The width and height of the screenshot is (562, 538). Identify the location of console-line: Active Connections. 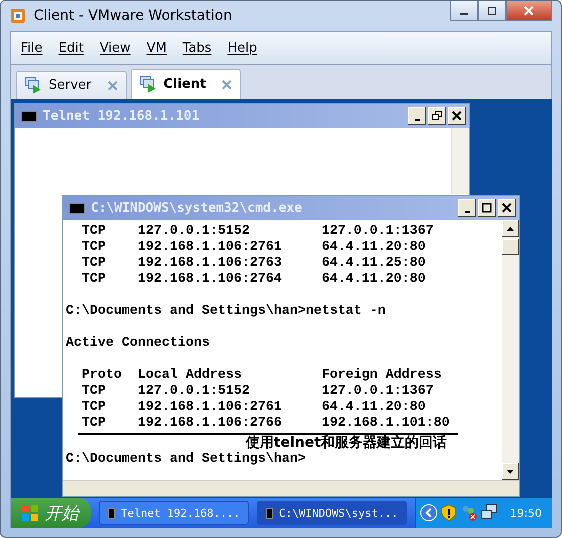
(138, 344).